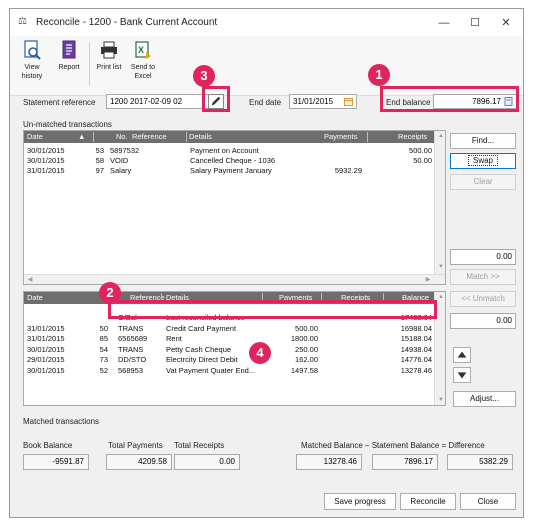  I want to click on send-to-excel-label: Send to Excel, so click(143, 72).